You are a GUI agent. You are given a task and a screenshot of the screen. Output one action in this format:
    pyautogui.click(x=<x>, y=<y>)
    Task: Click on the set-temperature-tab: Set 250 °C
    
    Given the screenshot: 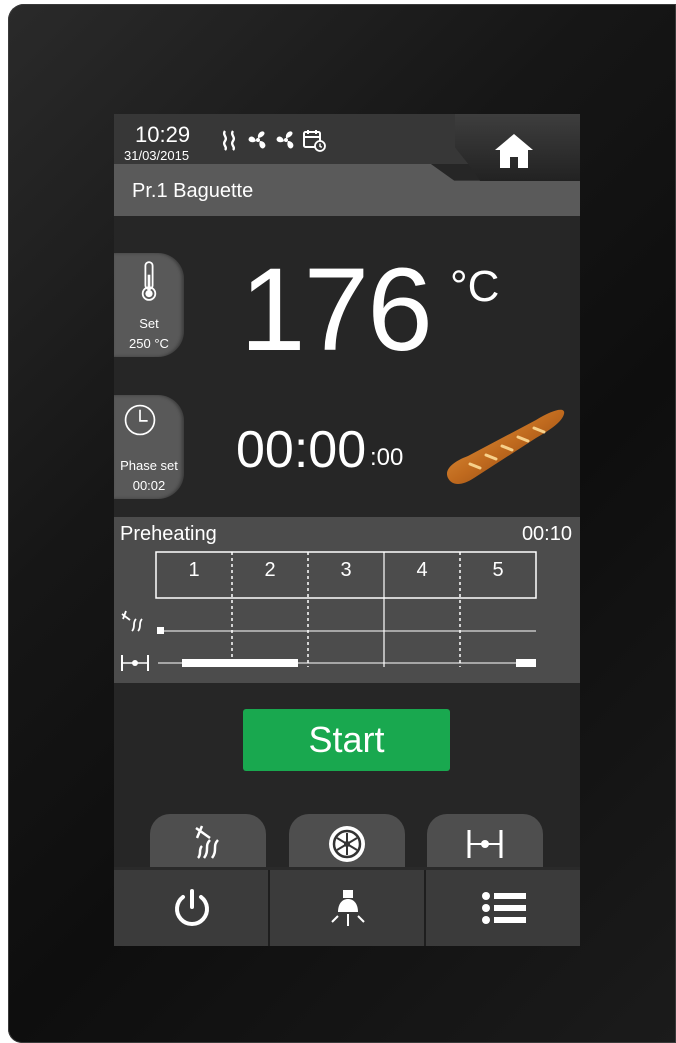 What is the action you would take?
    pyautogui.click(x=149, y=305)
    